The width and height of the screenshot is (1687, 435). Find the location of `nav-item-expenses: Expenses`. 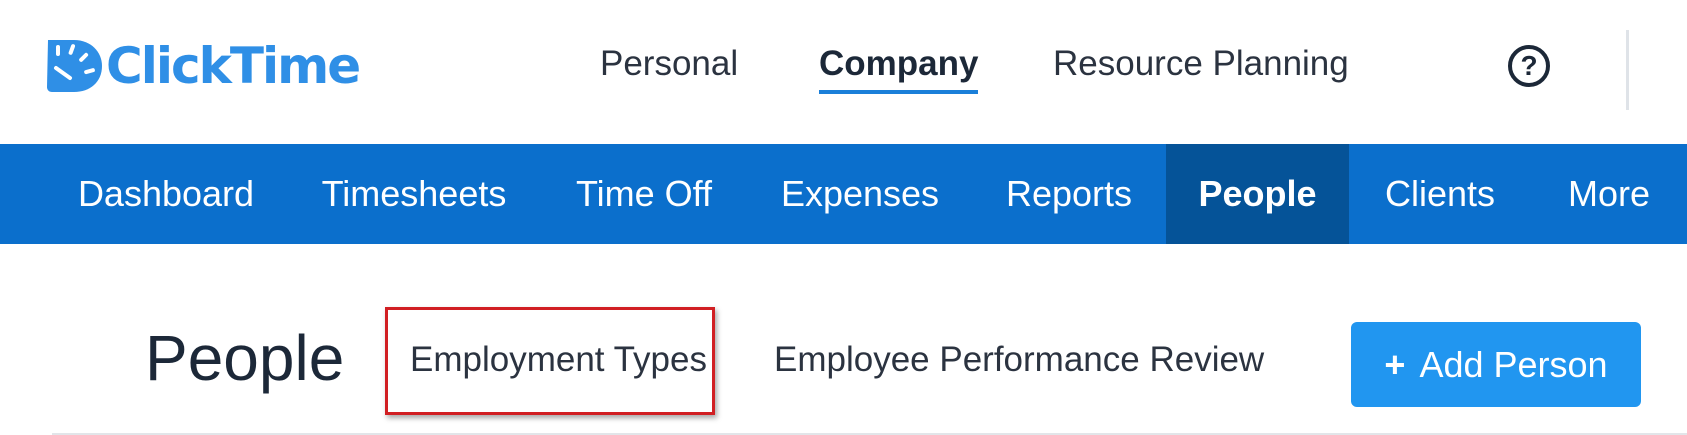

nav-item-expenses: Expenses is located at coordinates (860, 194).